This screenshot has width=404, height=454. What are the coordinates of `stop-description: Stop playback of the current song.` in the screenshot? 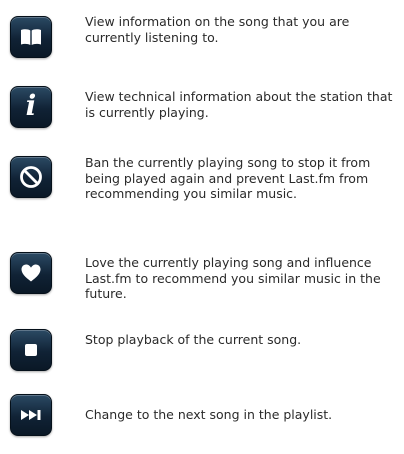 It's located at (193, 339).